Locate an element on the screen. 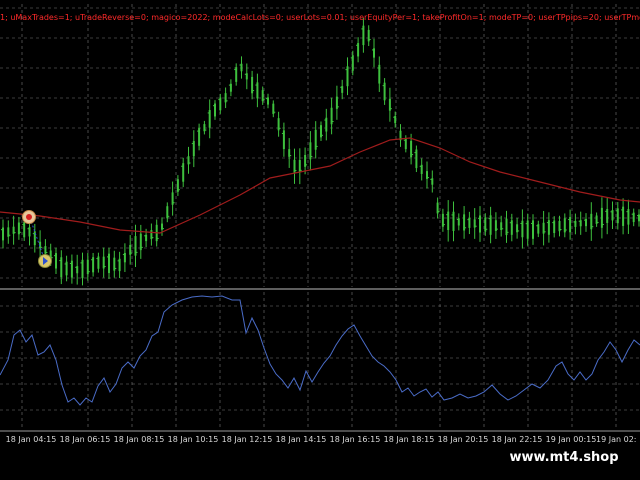  site-watermark: www.mt4.shop is located at coordinates (564, 458).